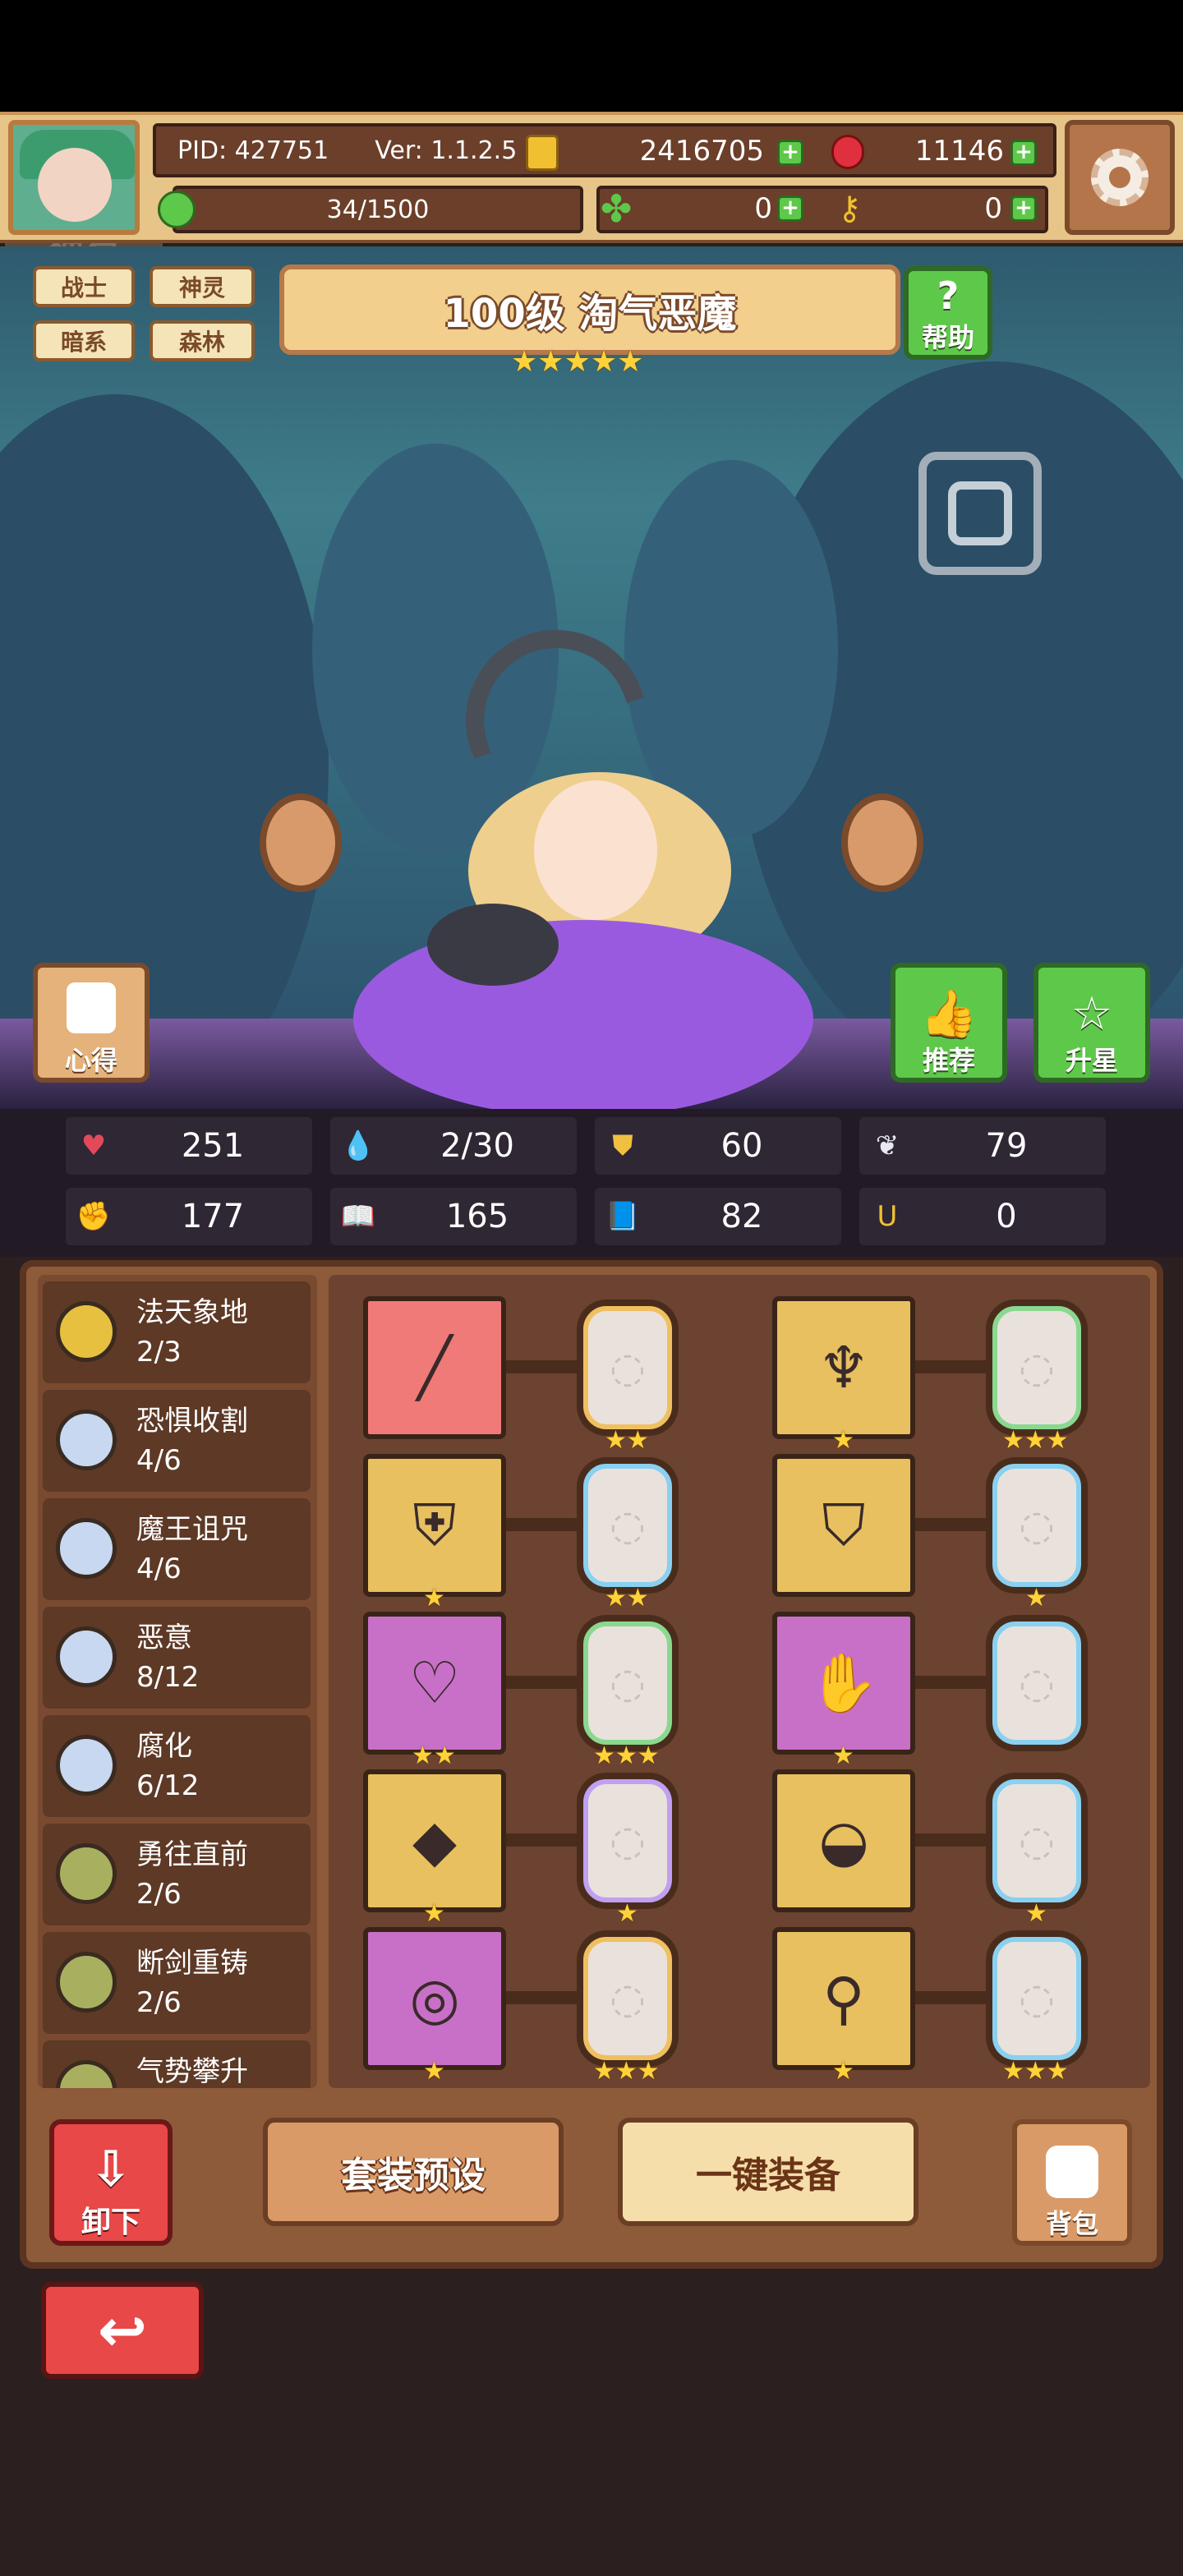 The width and height of the screenshot is (1183, 2576). Describe the element at coordinates (168, 1785) in the screenshot. I see `set-count: 6/12` at that location.